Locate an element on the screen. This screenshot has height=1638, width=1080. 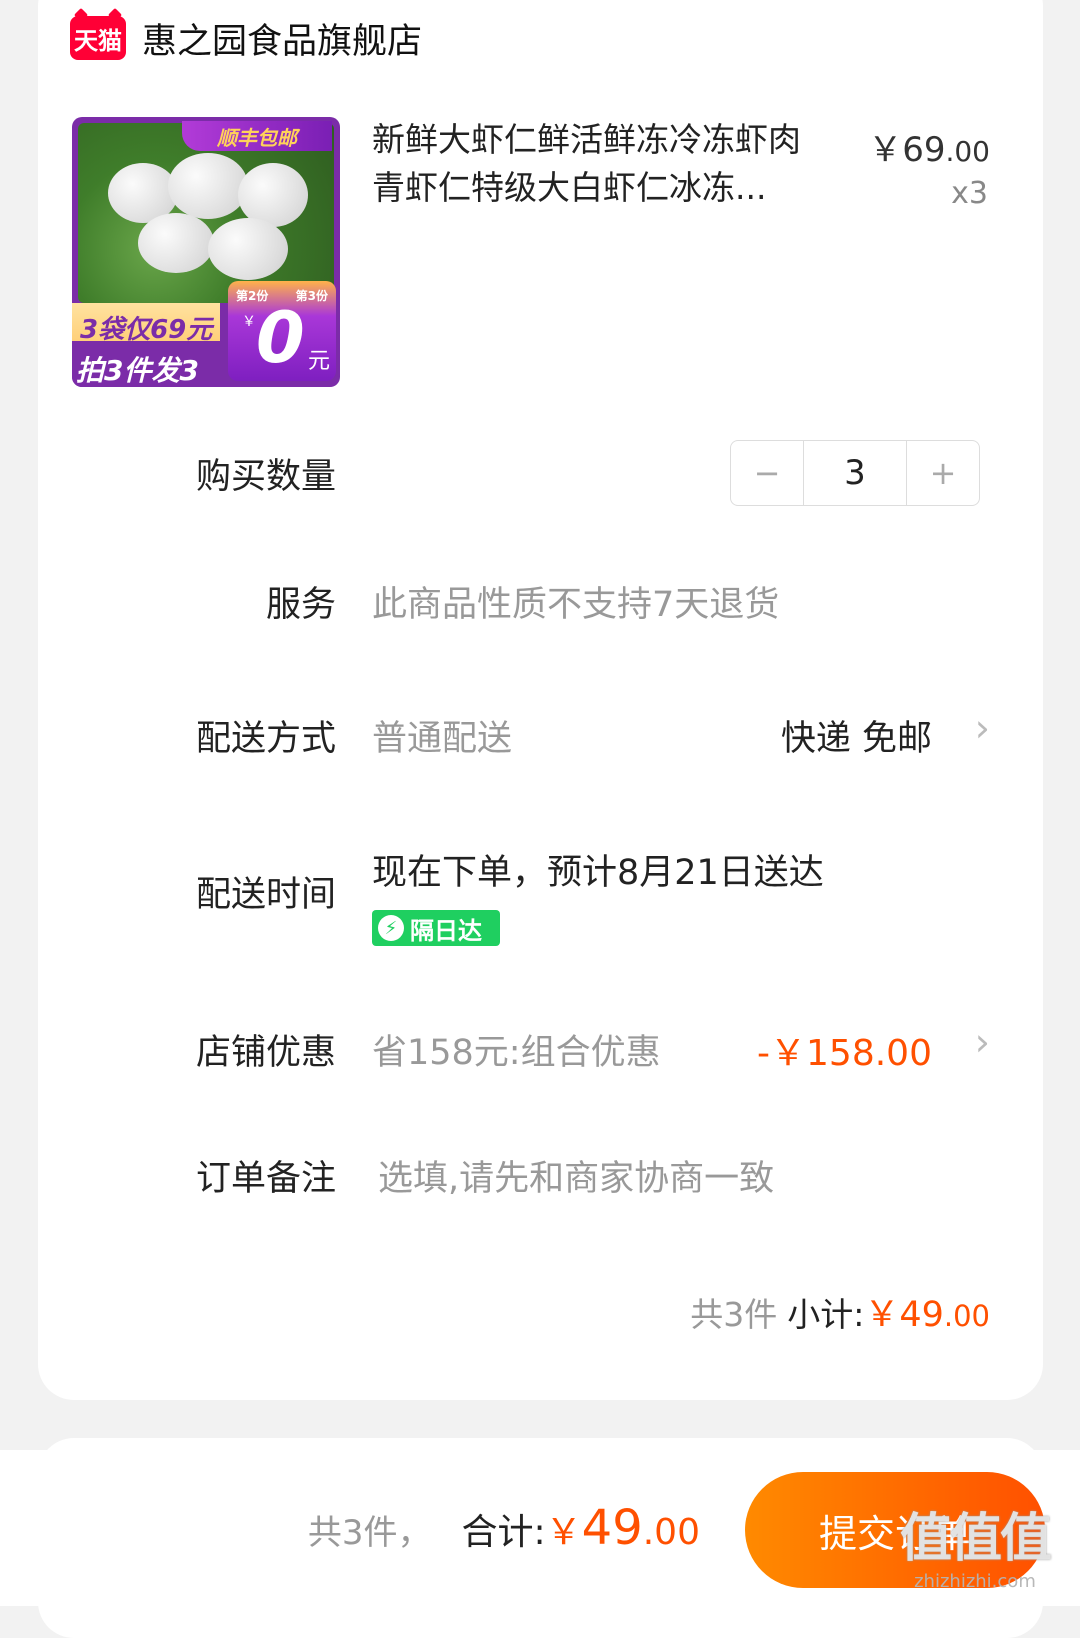
store-discount-label: 店铺优惠 is located at coordinates (265, 1053).